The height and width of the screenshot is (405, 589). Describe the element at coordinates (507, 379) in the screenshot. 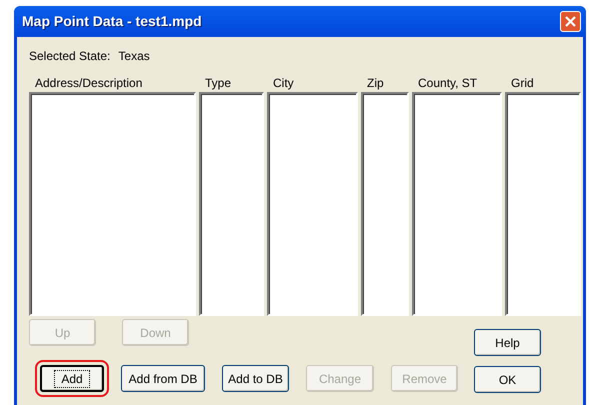

I see `dialog-button: OK` at that location.